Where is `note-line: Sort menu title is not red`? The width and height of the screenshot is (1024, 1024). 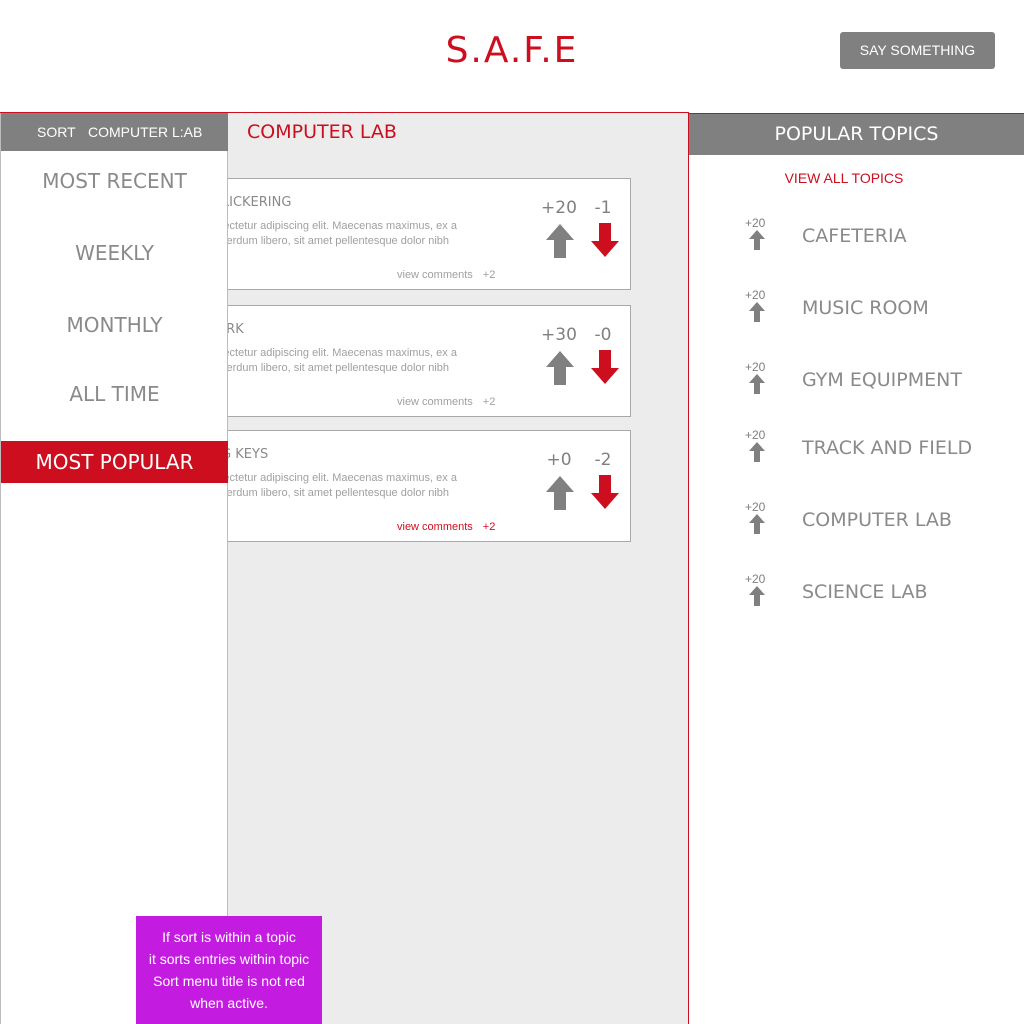
note-line: Sort menu title is not red is located at coordinates (229, 981).